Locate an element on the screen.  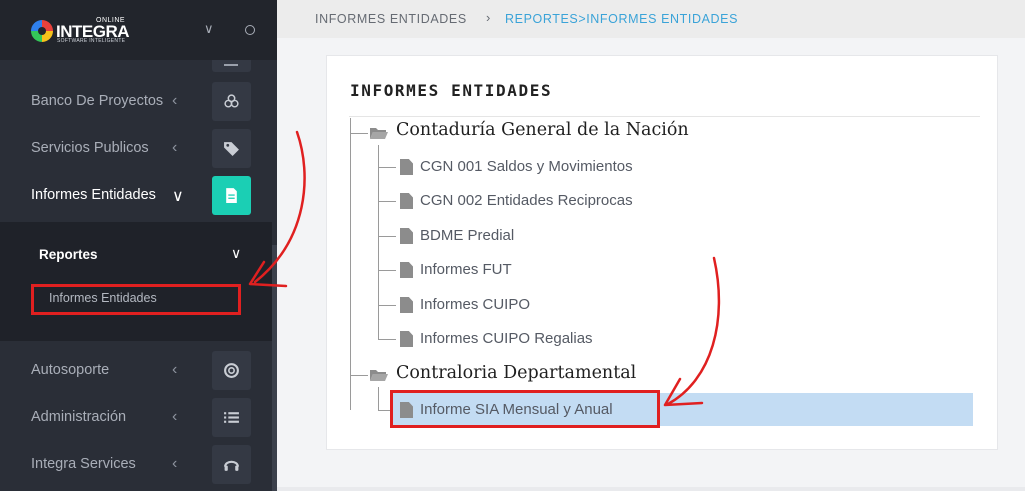
logo-bar: ONLINE INTEGRA SOFTWARE INTELIGENTE ∨ is located at coordinates (138, 30).